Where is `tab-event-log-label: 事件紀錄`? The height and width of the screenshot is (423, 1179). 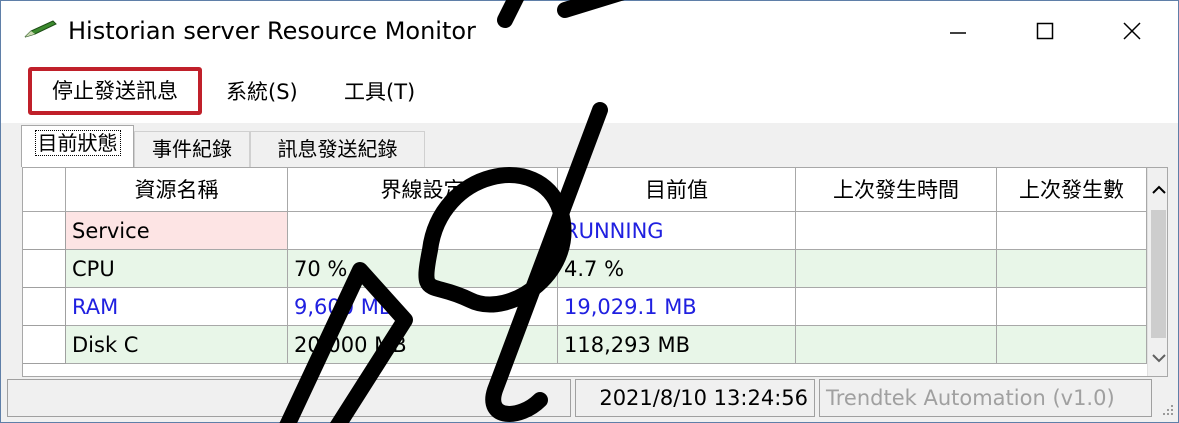
tab-event-log-label: 事件紀錄 is located at coordinates (192, 149).